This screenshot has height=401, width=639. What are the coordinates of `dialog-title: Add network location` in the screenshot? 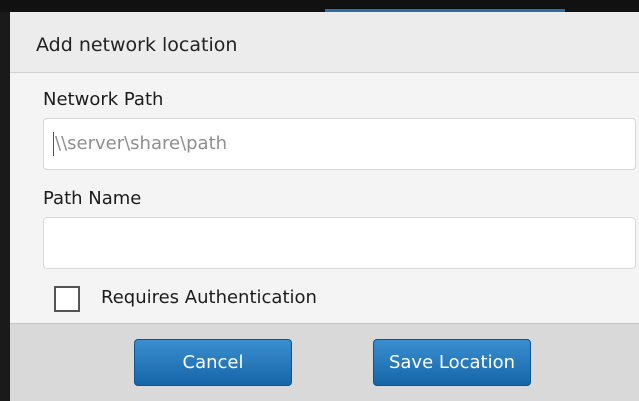 It's located at (137, 45).